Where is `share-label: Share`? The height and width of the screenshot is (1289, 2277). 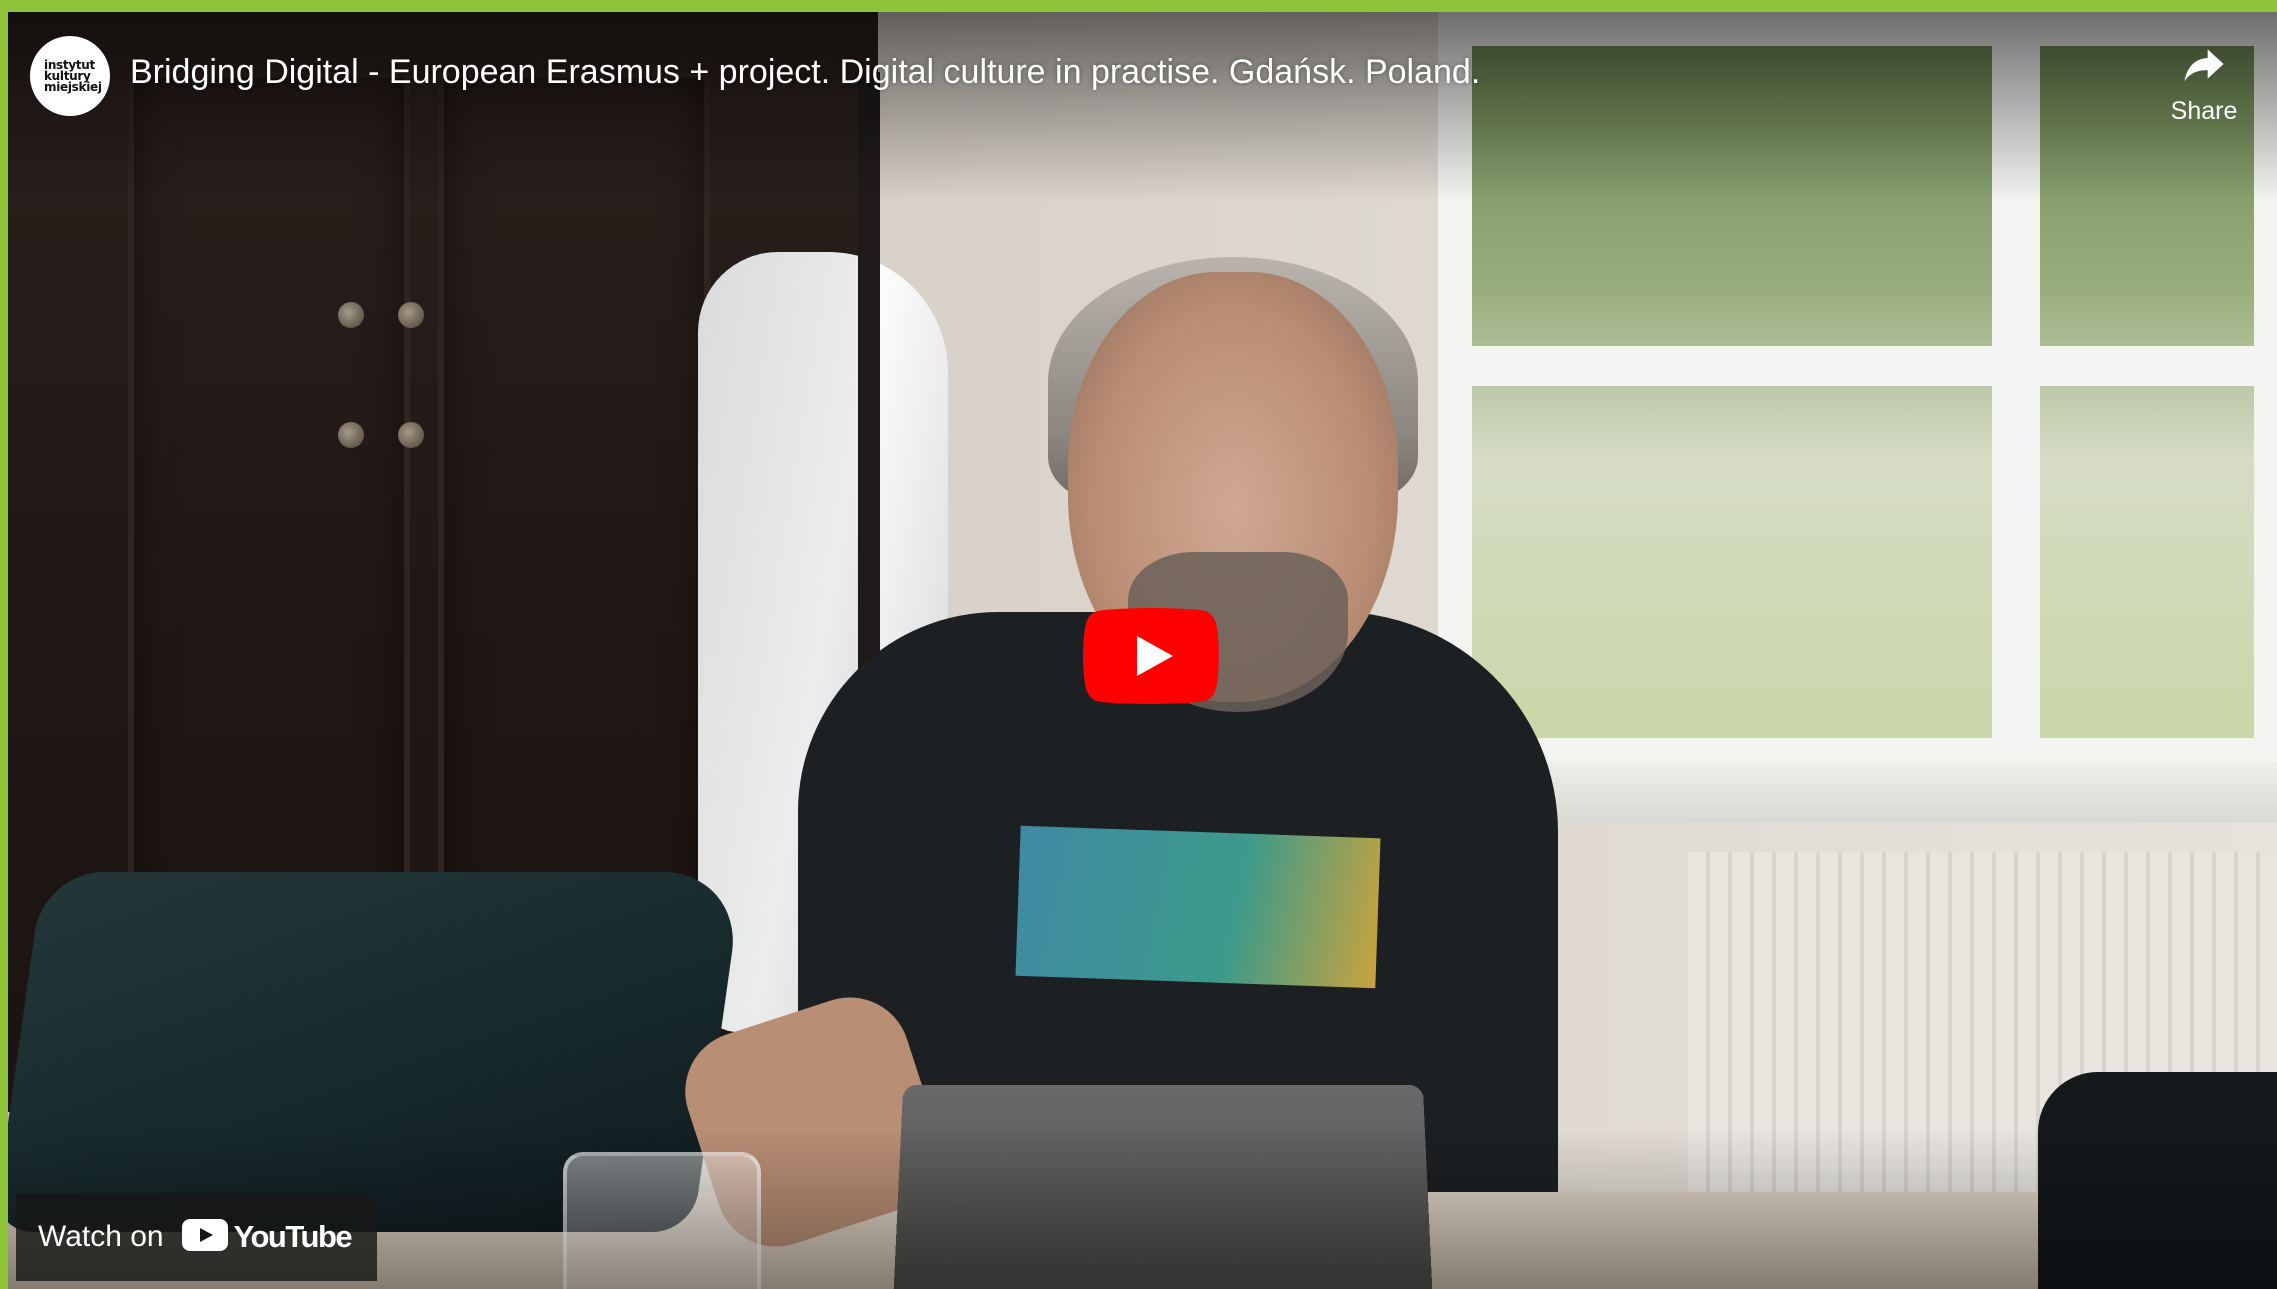
share-label: Share is located at coordinates (2204, 111).